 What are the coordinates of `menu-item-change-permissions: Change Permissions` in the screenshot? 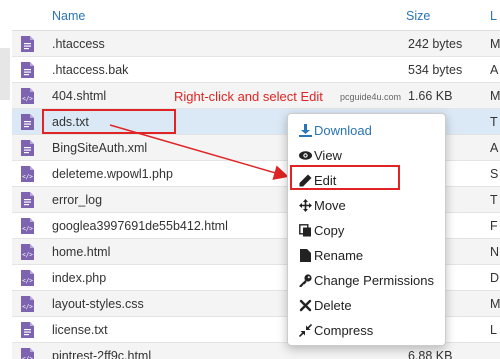 It's located at (367, 281).